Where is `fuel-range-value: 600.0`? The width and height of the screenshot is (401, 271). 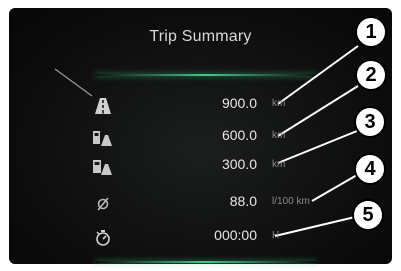 fuel-range-value: 600.0 is located at coordinates (239, 135).